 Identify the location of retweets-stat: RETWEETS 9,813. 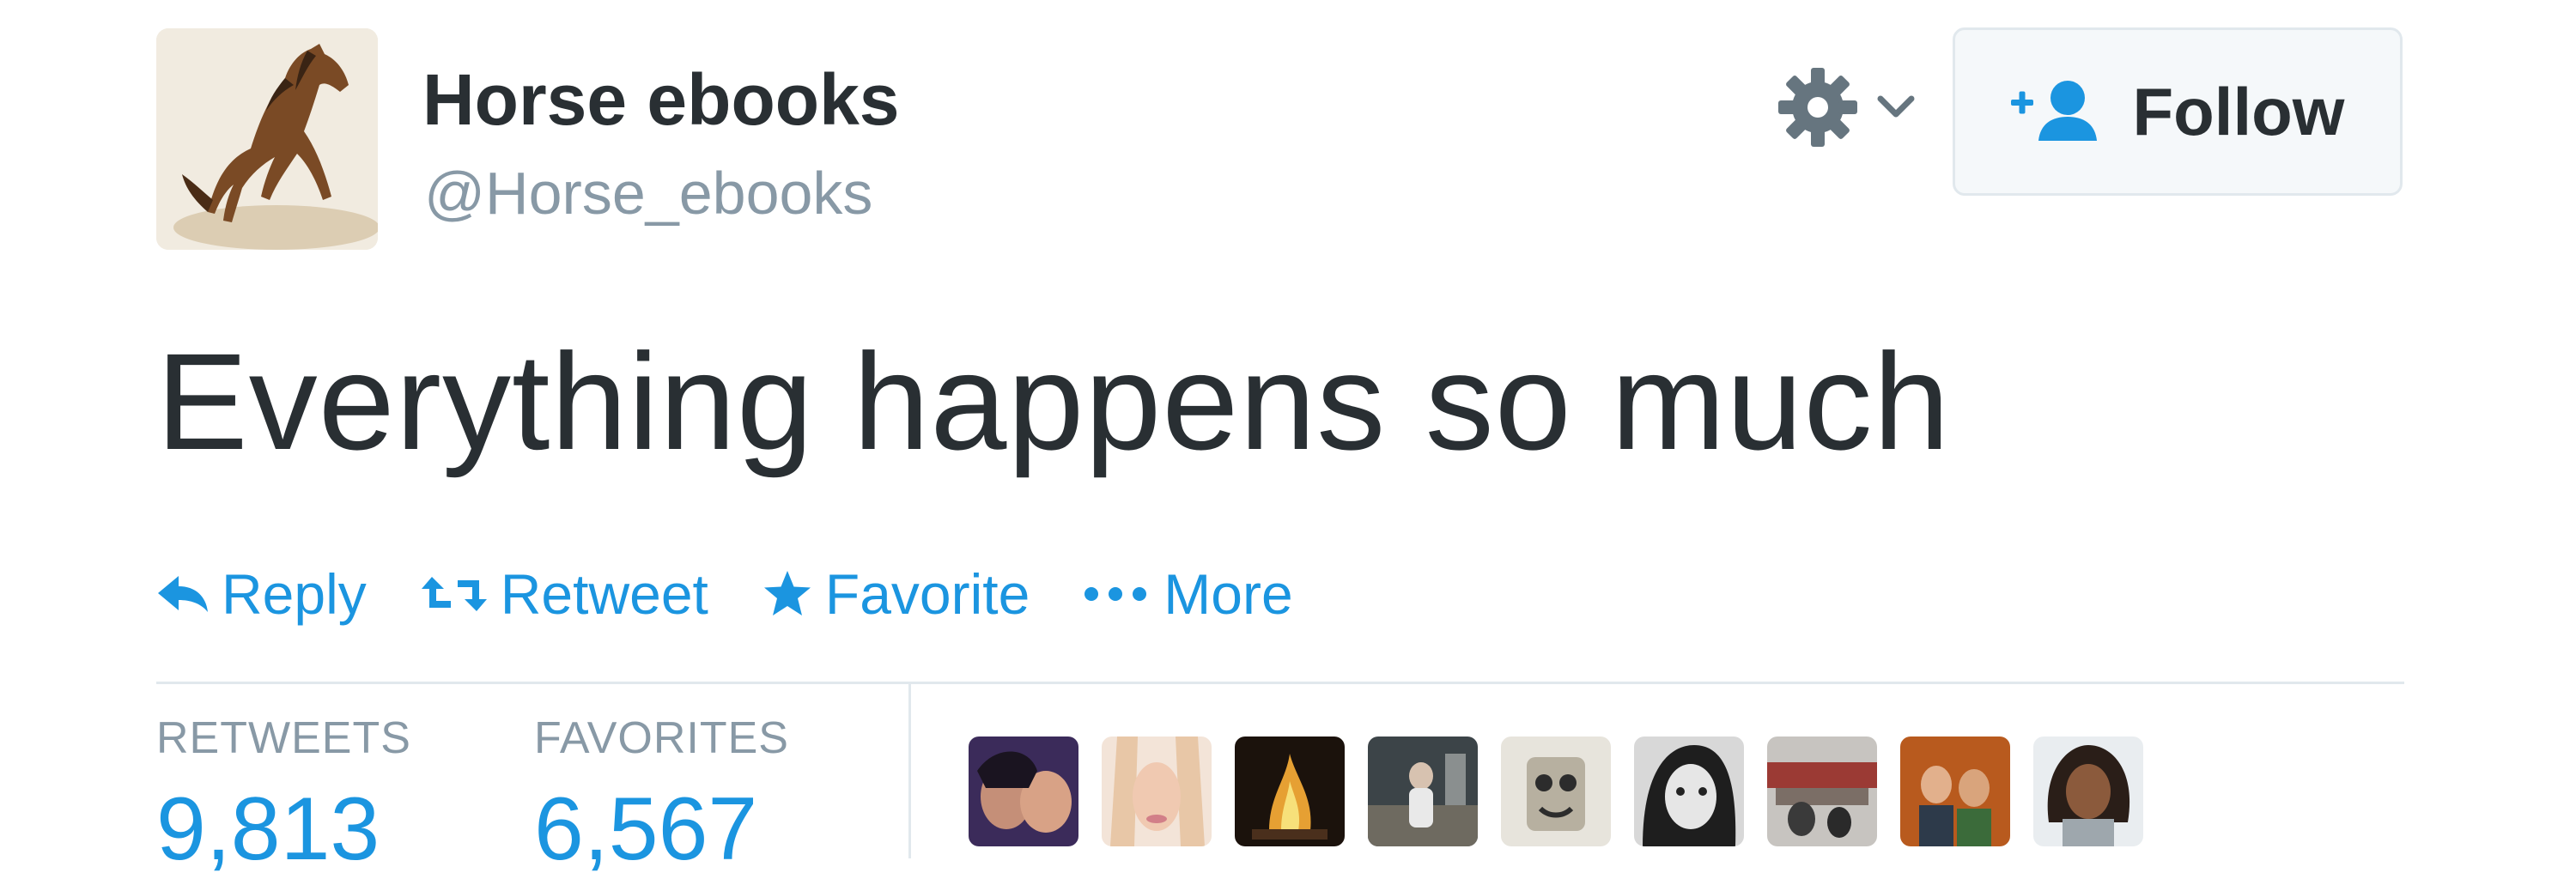
(283, 795).